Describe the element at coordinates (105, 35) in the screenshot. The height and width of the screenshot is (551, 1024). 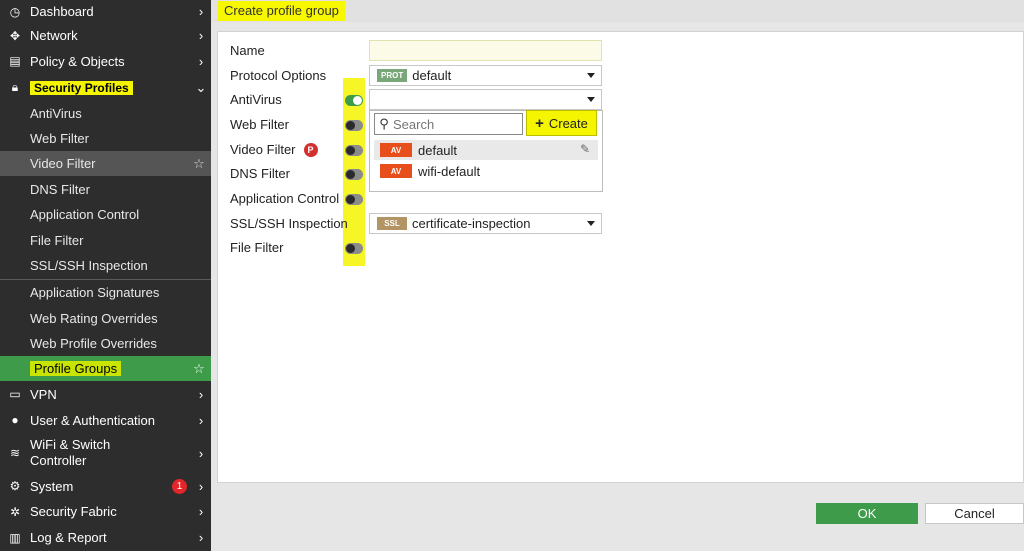
I see `sidebar-item-network: ✥ Network ›` at that location.